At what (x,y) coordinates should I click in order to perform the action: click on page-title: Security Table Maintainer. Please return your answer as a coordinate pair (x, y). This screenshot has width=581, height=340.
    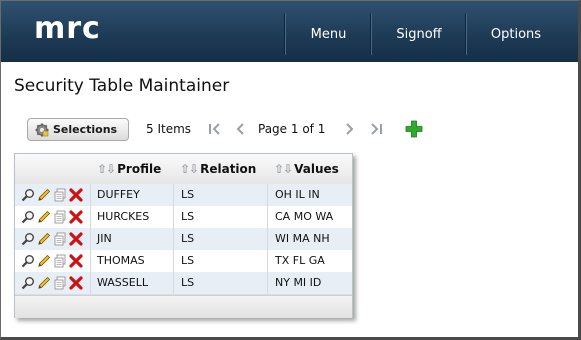
    Looking at the image, I should click on (122, 86).